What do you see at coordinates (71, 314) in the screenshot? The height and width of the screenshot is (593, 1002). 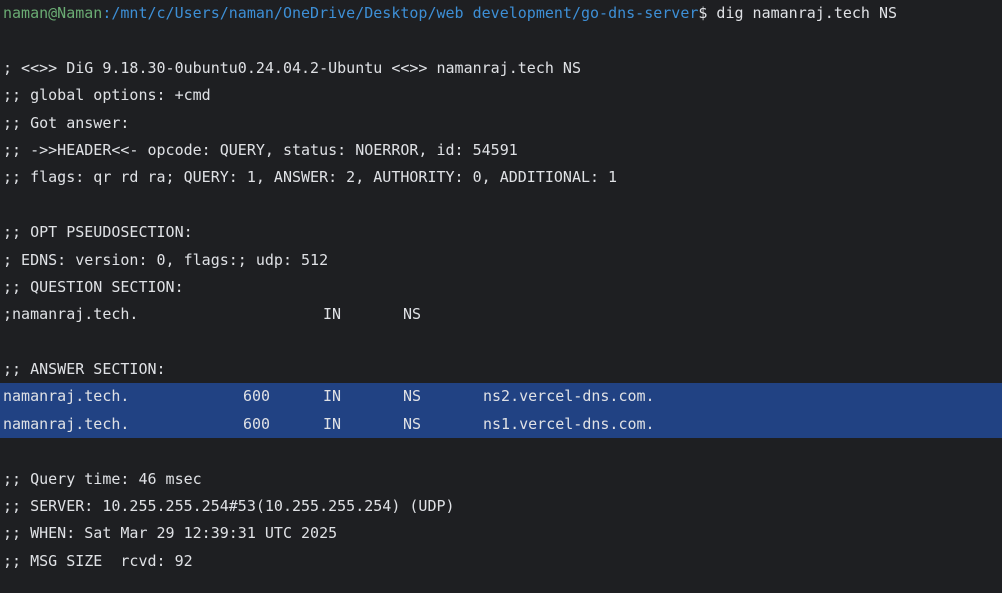 I see `question-name: ;namanraj.tech.` at bounding box center [71, 314].